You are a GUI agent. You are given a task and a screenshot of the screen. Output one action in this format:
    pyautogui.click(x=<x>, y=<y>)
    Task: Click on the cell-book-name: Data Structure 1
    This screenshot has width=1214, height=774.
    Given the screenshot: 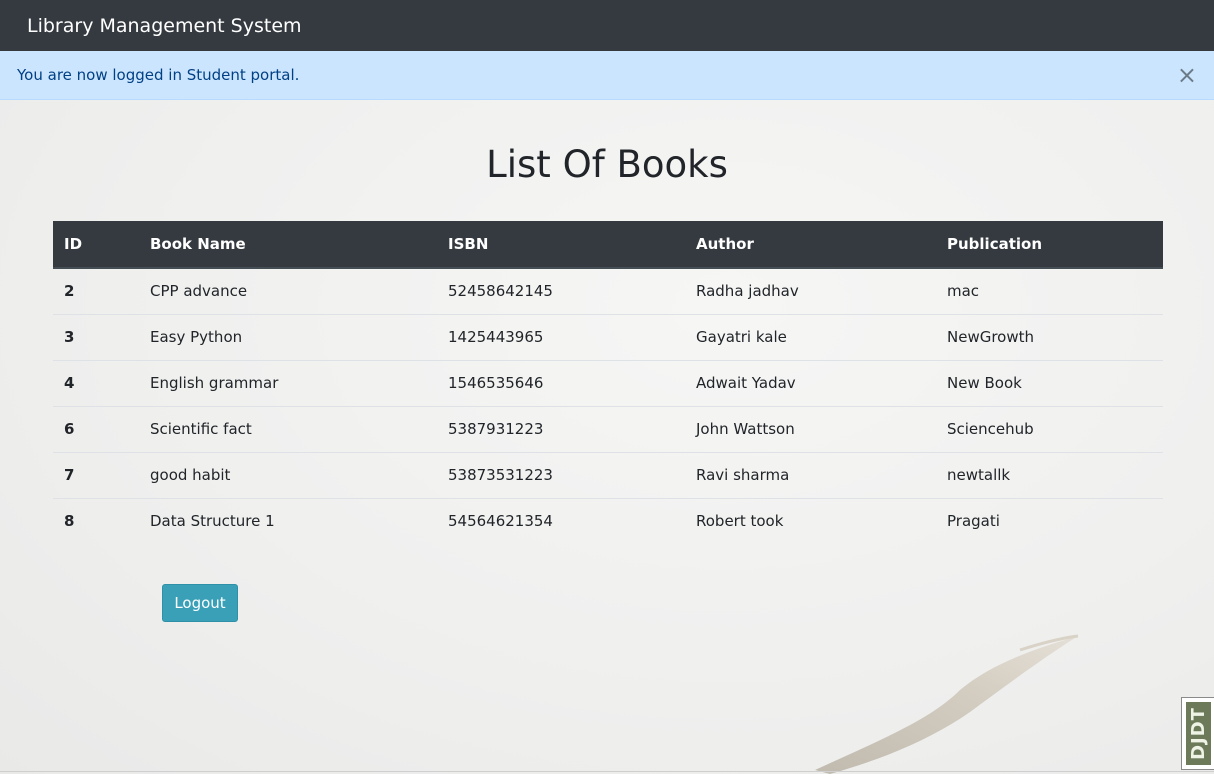 What is the action you would take?
    pyautogui.click(x=288, y=520)
    